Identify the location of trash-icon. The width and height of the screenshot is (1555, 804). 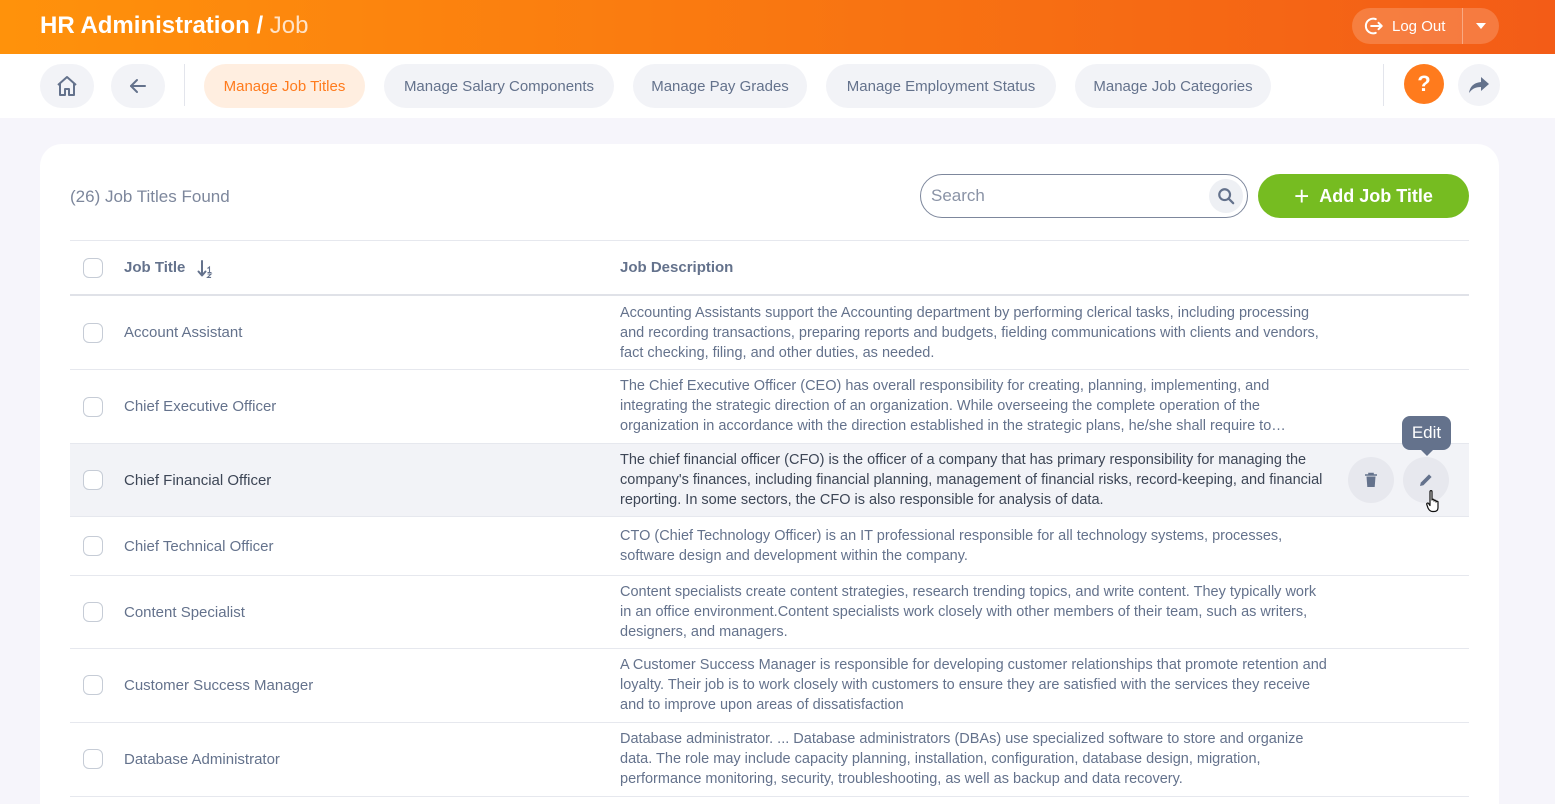
(1371, 479).